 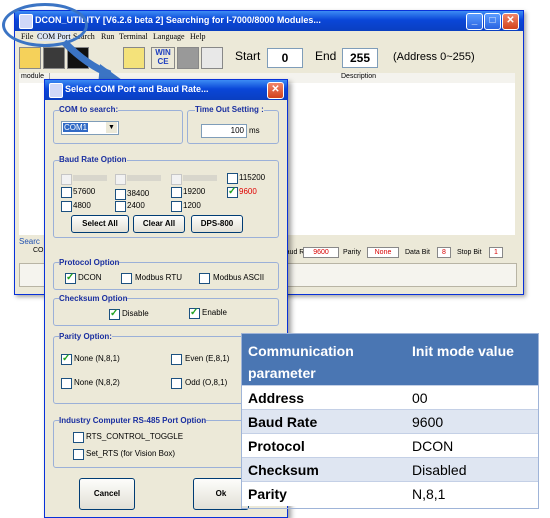 I want to click on baud-38400-checkbox, so click(x=120, y=194).